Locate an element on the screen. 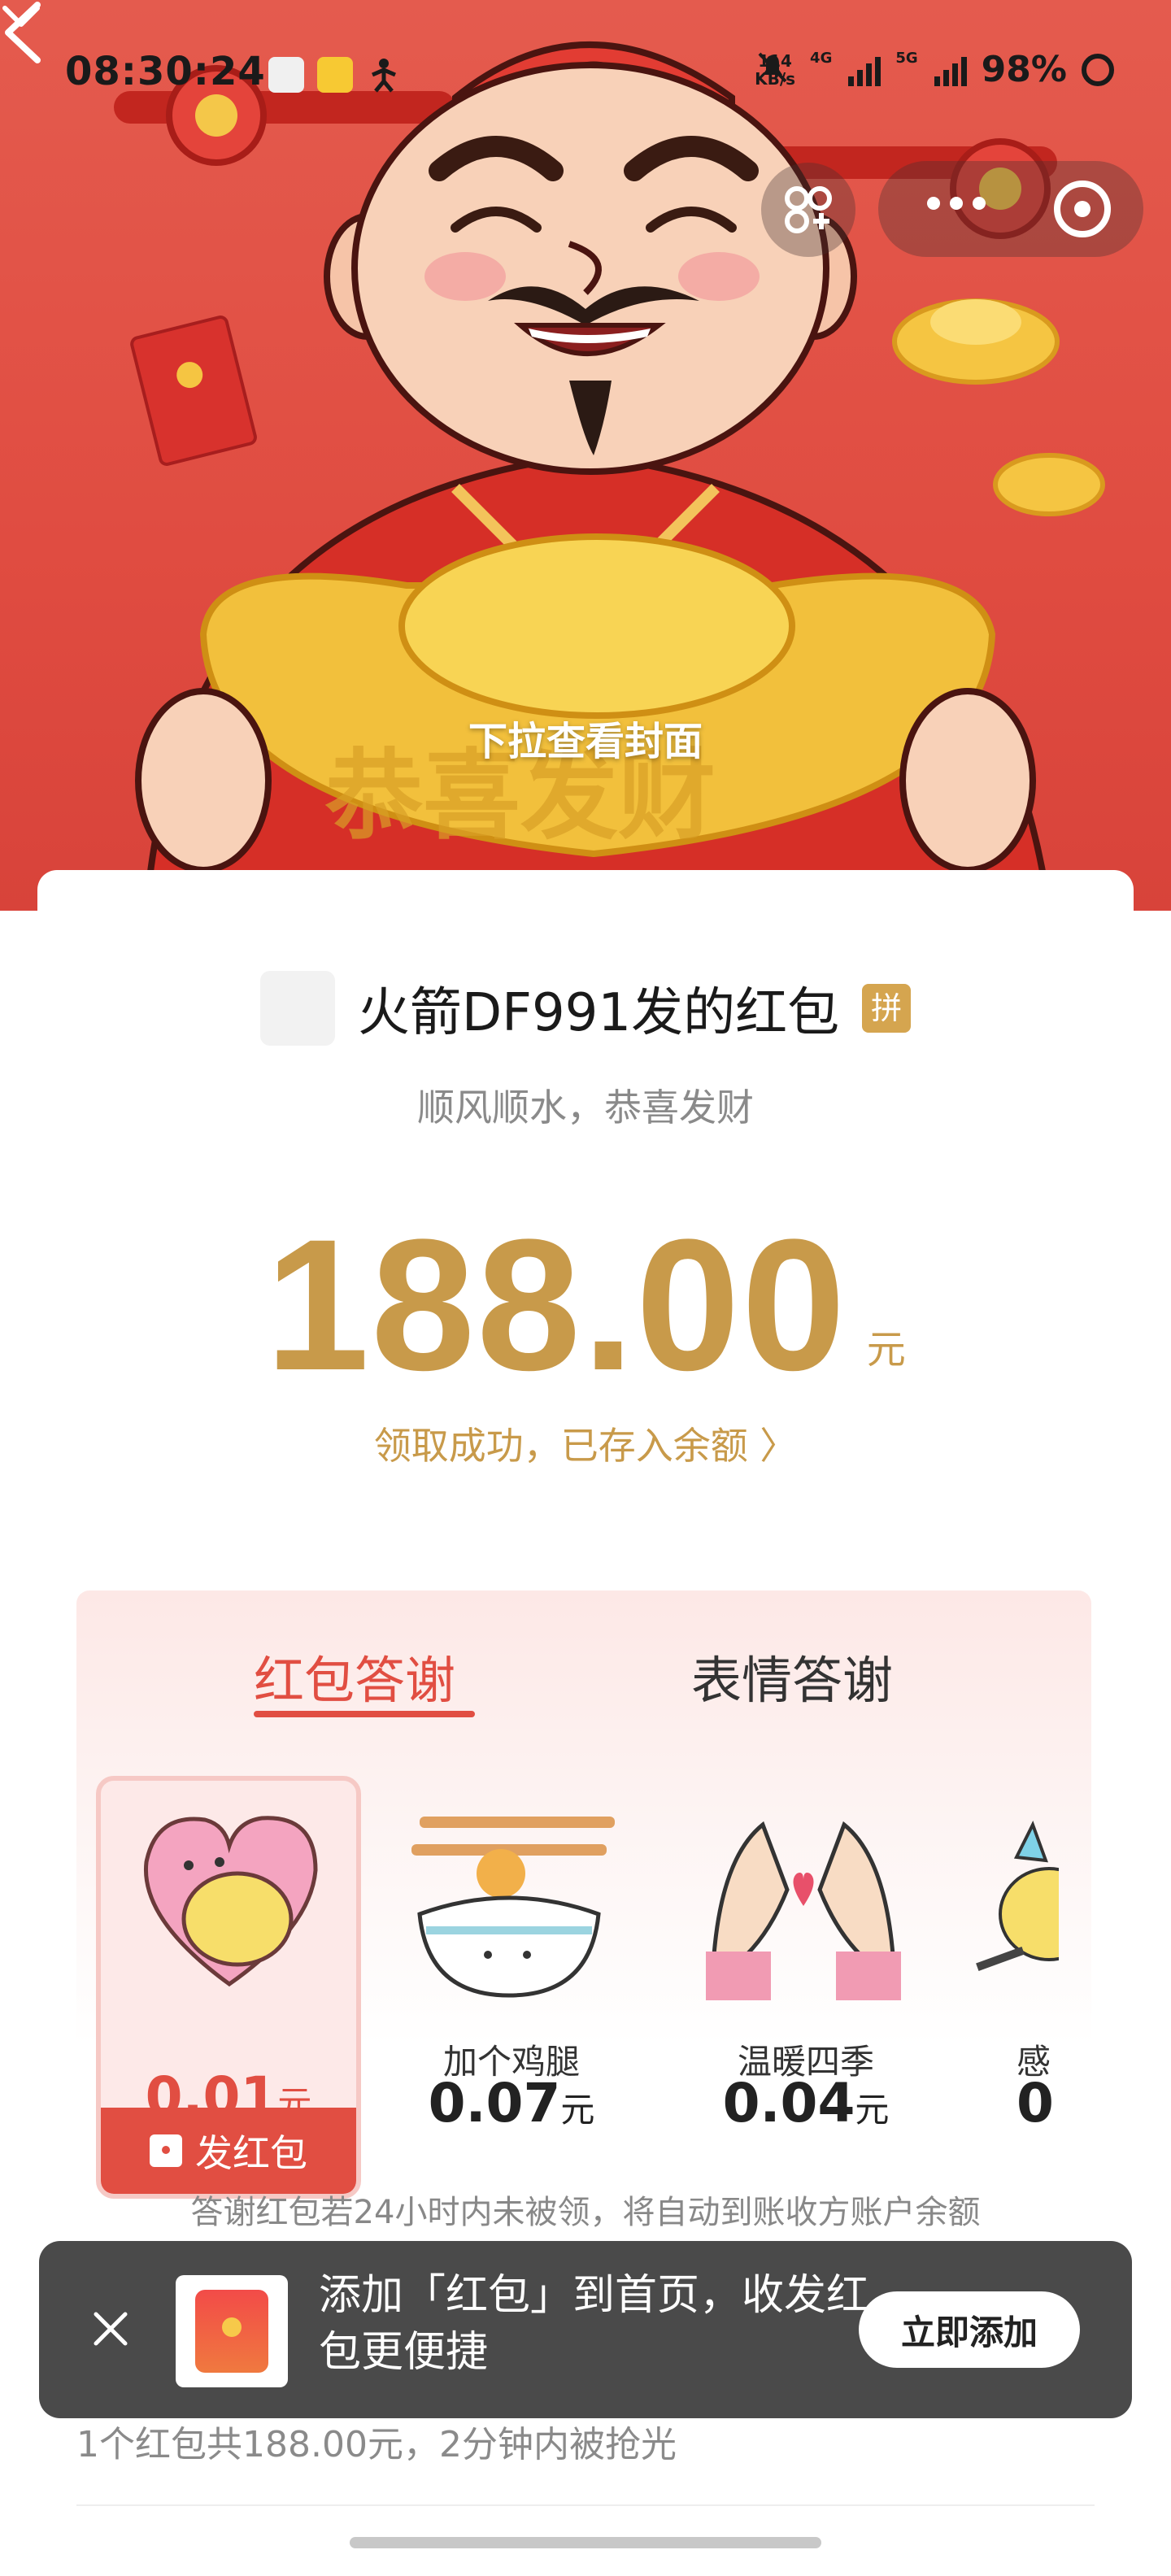 Image resolution: width=1171 pixels, height=2576 pixels. status-bar: 08:30:24 114 KB/s 4G 5G 98% is located at coordinates (585, 78).